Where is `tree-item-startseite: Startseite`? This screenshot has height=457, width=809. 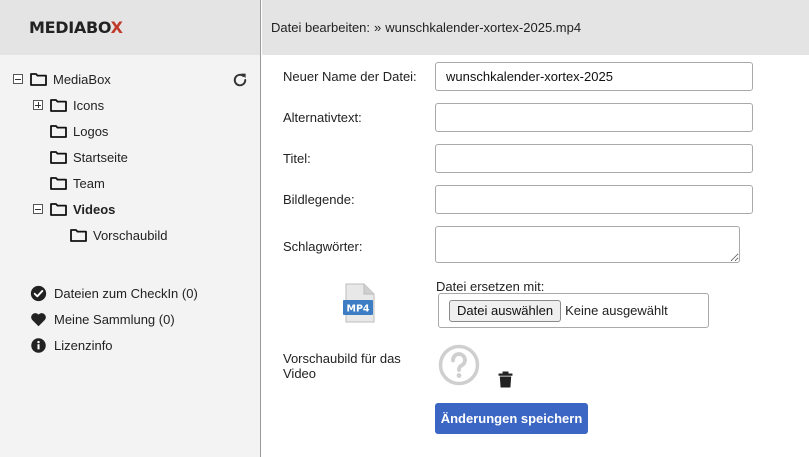
tree-item-startseite: Startseite is located at coordinates (89, 157).